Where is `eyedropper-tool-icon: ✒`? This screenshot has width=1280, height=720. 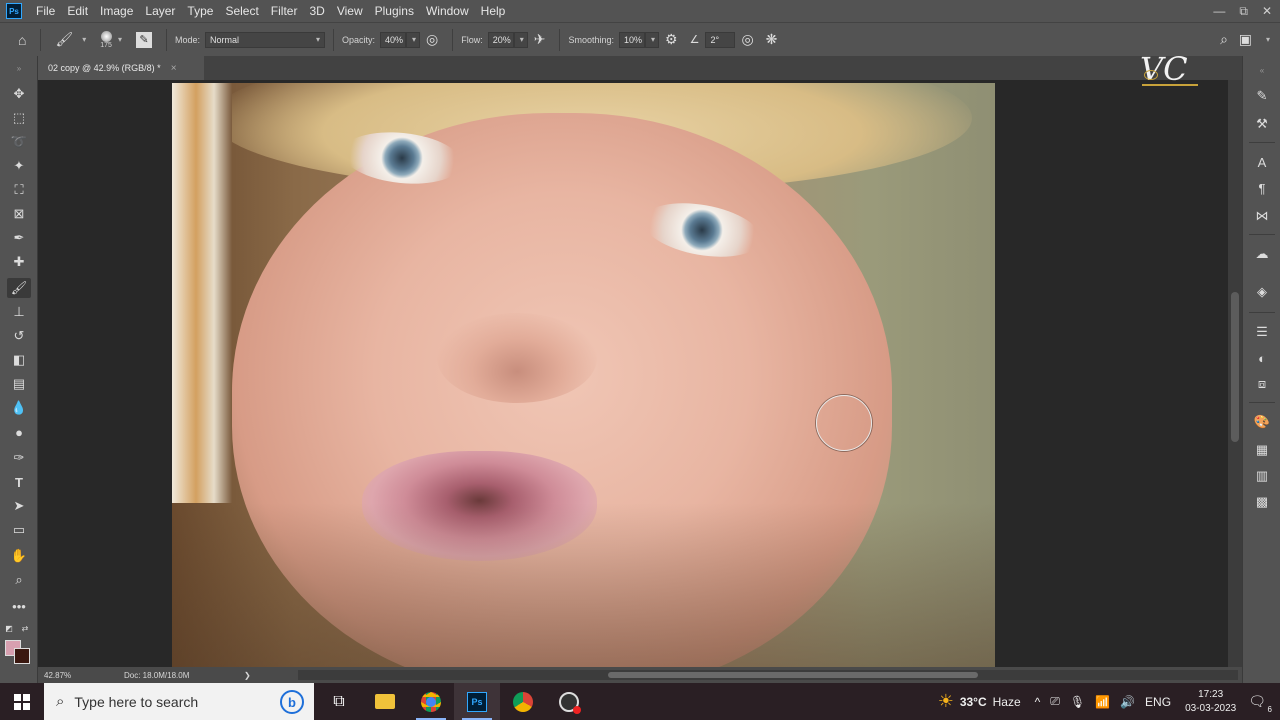
eyedropper-tool-icon: ✒ is located at coordinates (19, 238).